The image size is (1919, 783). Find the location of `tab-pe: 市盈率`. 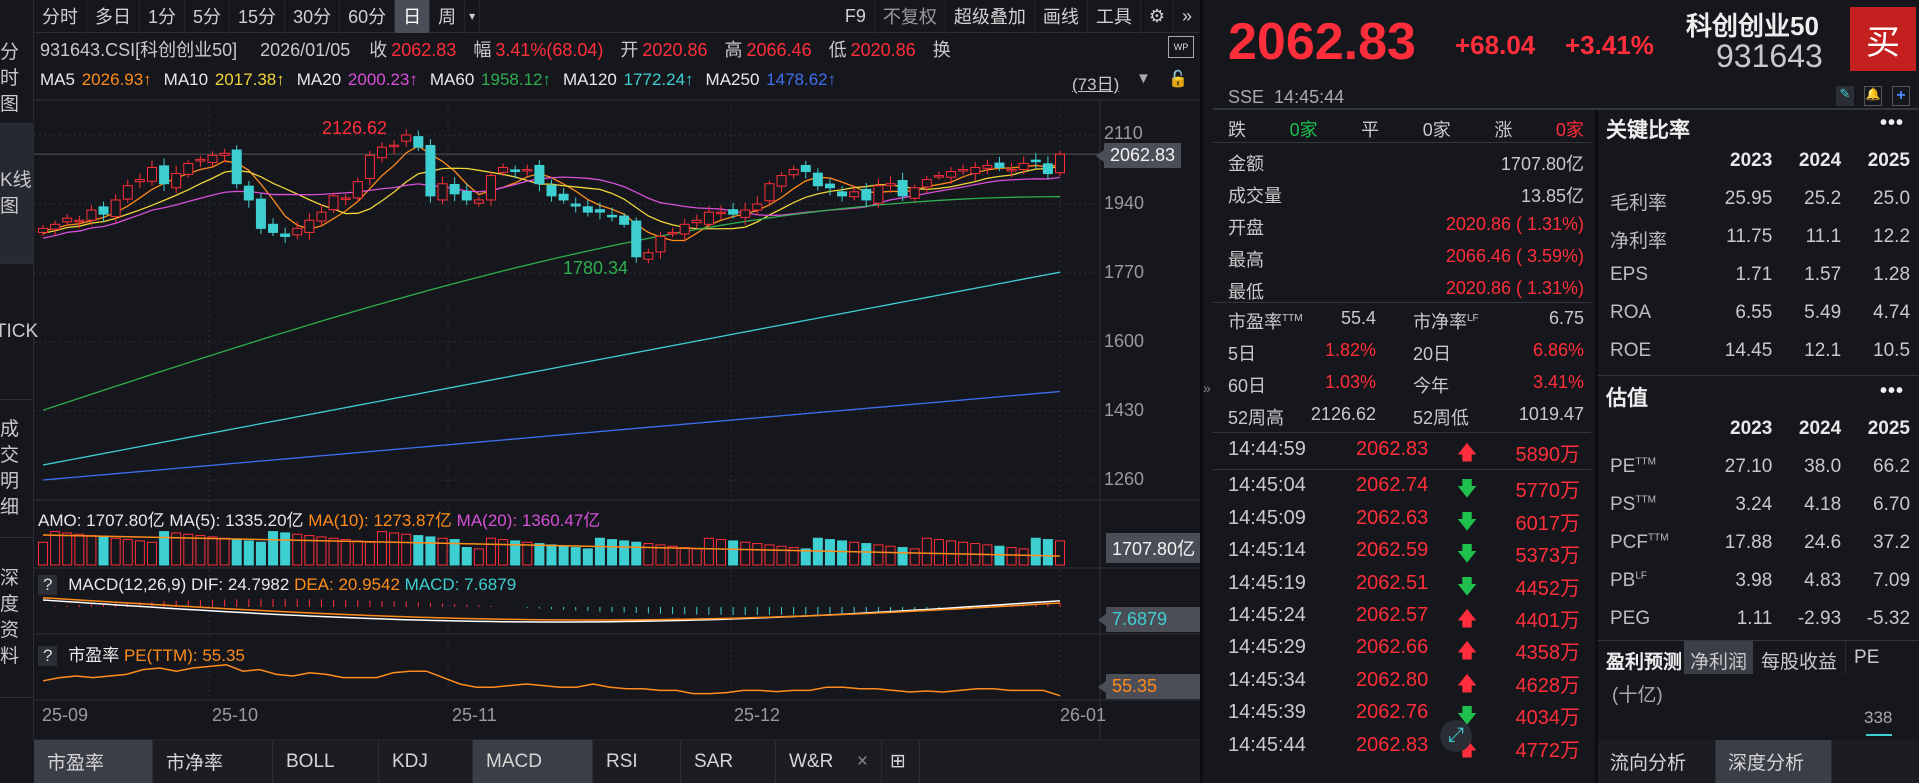

tab-pe: 市盈率 is located at coordinates (93, 761).